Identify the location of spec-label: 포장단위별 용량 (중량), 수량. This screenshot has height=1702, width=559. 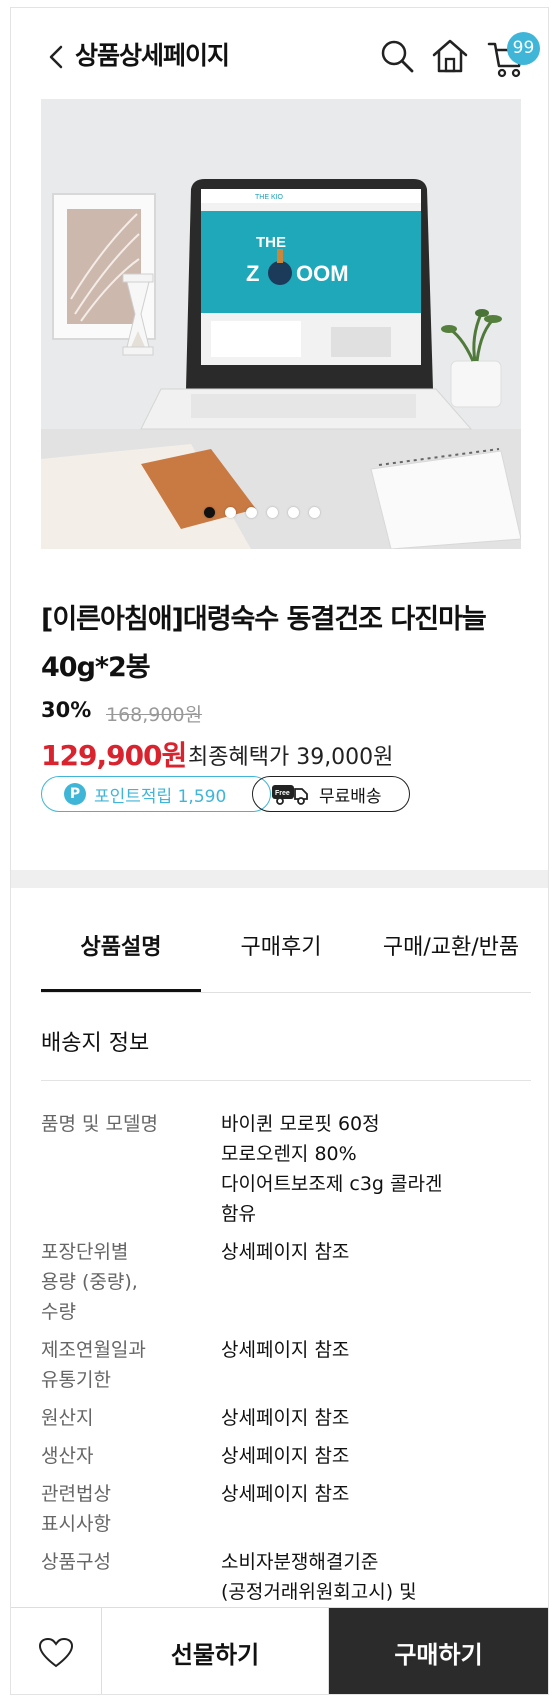
(89, 1282).